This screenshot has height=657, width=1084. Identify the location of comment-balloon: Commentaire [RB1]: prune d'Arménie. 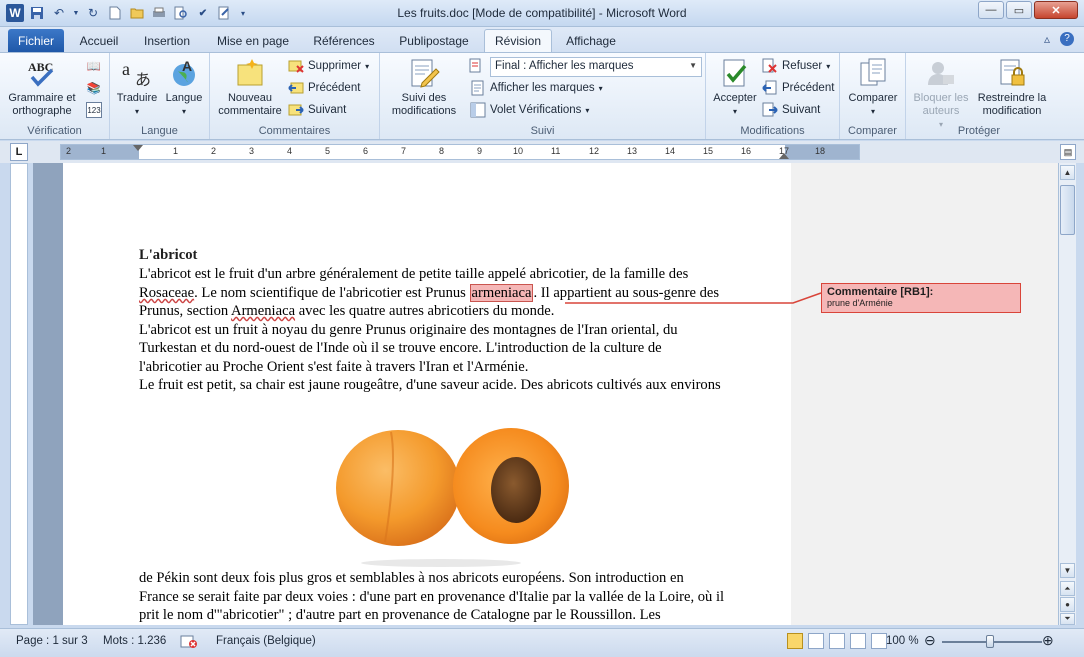
(921, 298).